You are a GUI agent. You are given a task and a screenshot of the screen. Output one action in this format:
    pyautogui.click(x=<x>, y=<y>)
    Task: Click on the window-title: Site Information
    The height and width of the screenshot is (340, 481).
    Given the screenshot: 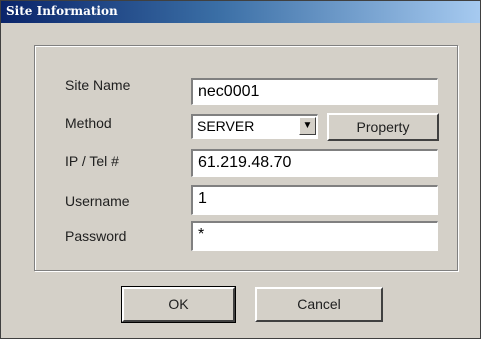 What is the action you would take?
    pyautogui.click(x=62, y=11)
    